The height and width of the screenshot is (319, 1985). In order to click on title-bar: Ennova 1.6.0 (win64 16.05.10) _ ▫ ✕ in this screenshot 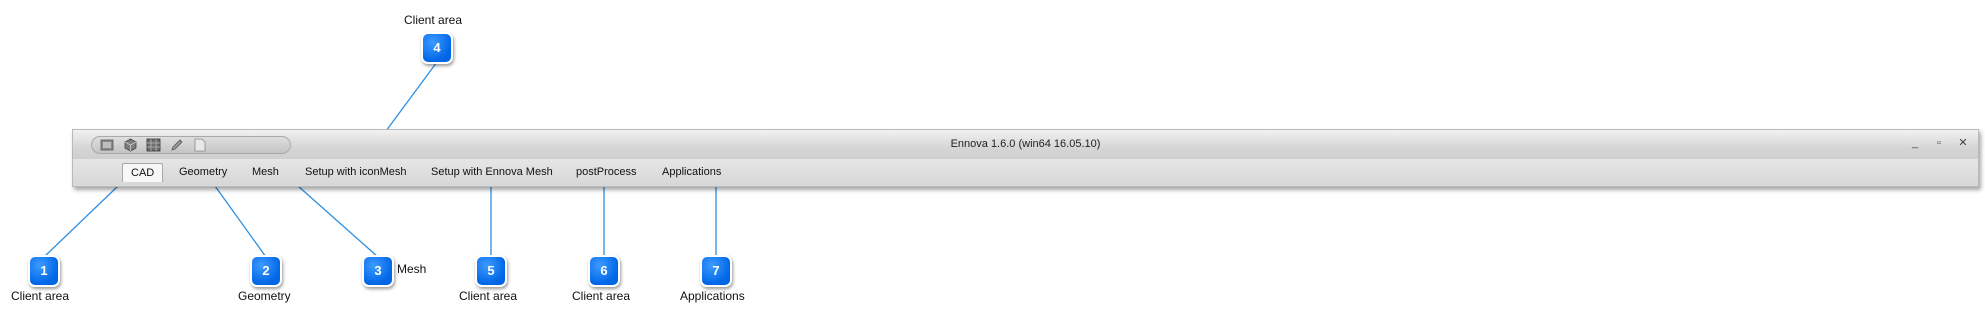, I will do `click(1025, 145)`.